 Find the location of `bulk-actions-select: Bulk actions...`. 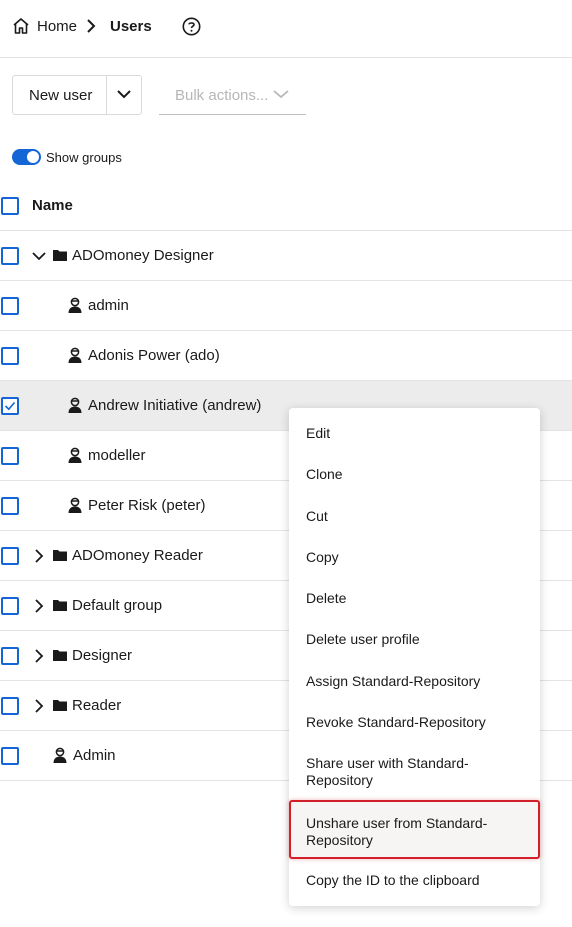

bulk-actions-select: Bulk actions... is located at coordinates (232, 95).